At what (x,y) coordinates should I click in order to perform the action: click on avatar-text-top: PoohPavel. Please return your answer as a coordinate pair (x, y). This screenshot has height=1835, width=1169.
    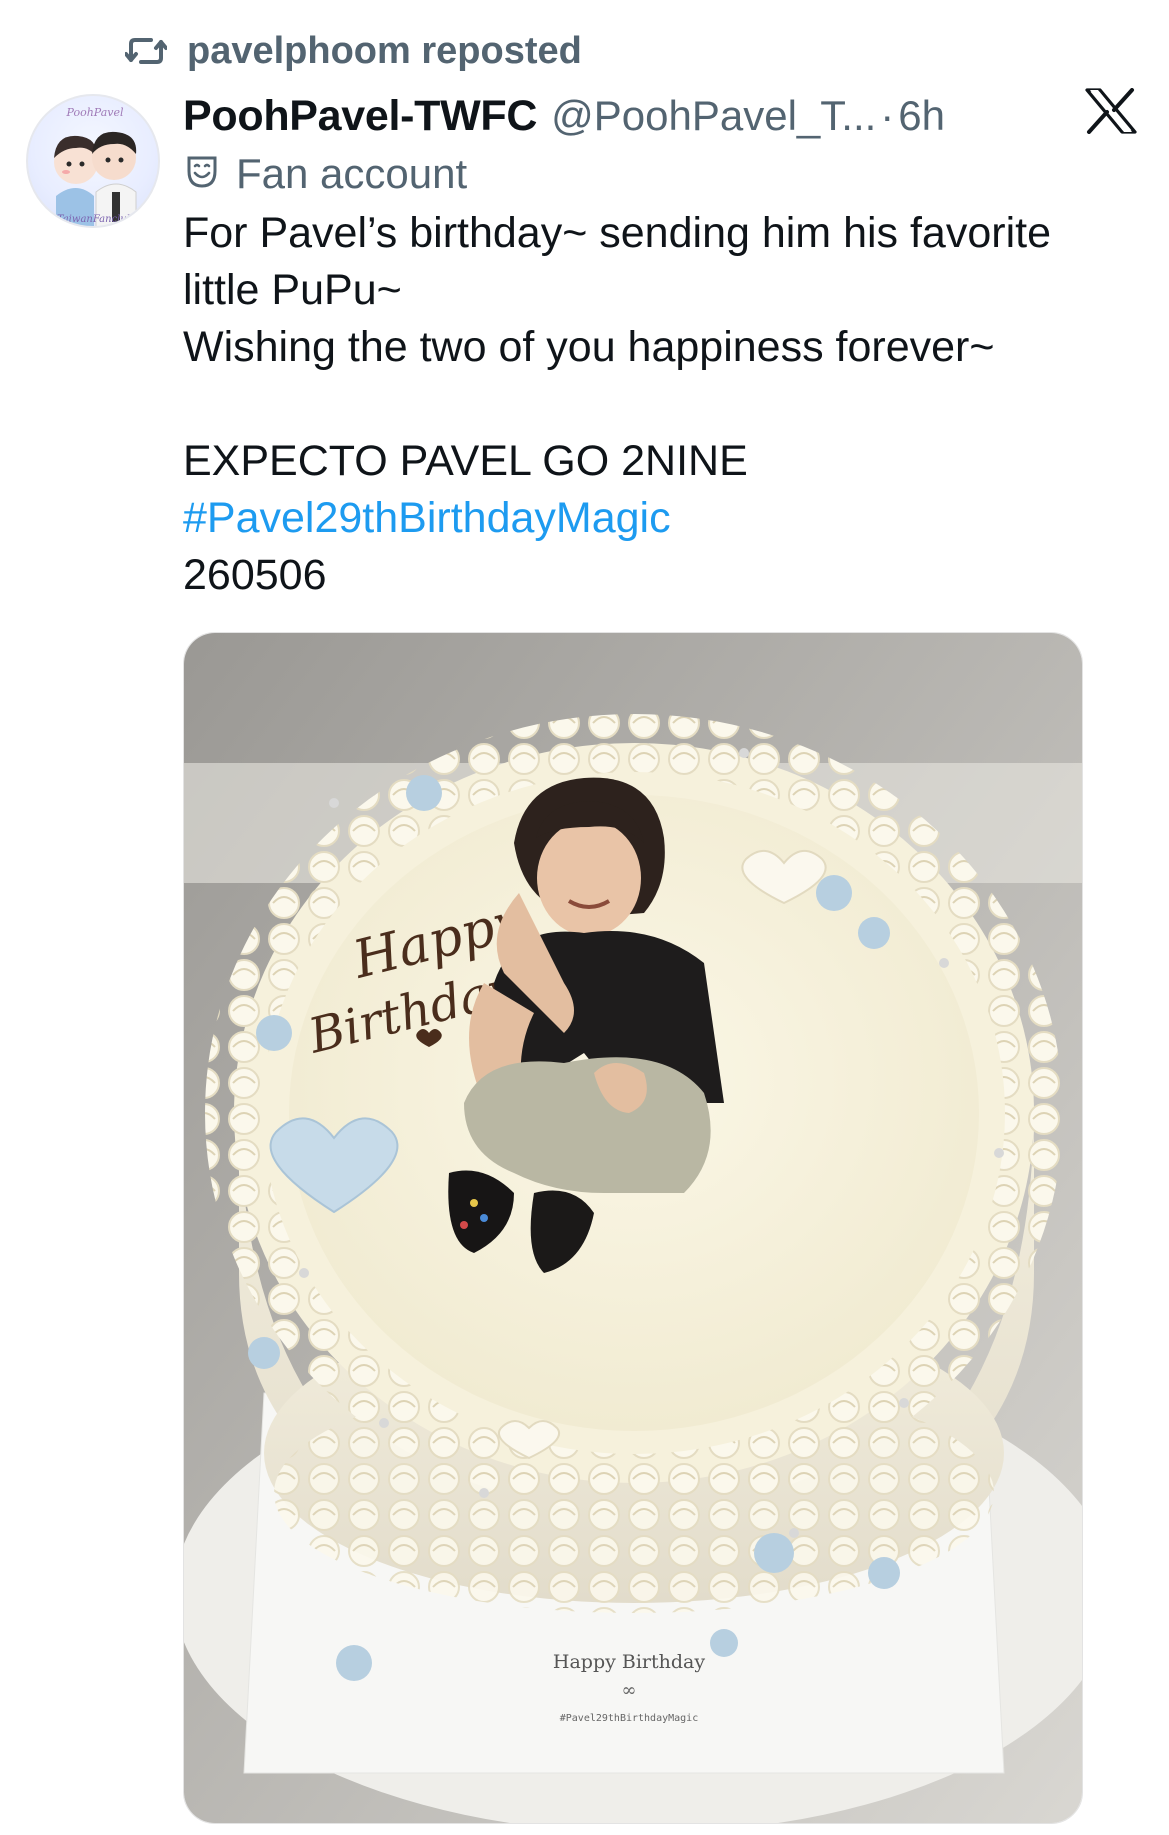
    Looking at the image, I should click on (95, 112).